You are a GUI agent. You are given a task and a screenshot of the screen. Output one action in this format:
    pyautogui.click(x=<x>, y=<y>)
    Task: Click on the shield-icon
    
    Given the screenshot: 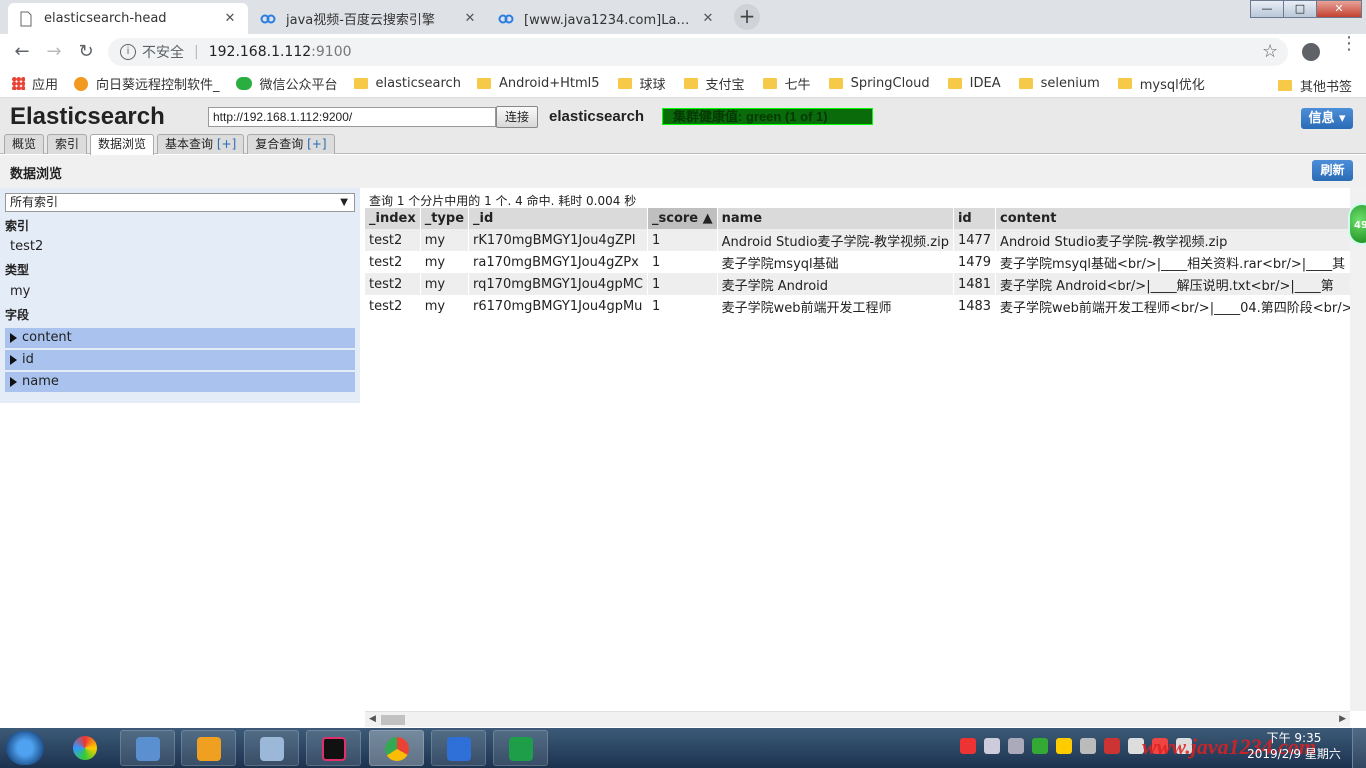 What is the action you would take?
    pyautogui.click(x=1040, y=746)
    